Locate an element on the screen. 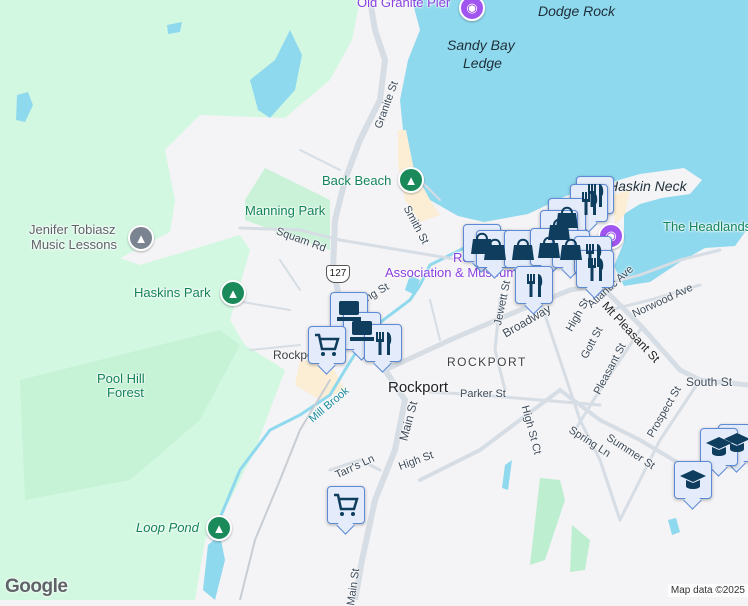  label-district-rockport: ROCKPORT is located at coordinates (487, 362).